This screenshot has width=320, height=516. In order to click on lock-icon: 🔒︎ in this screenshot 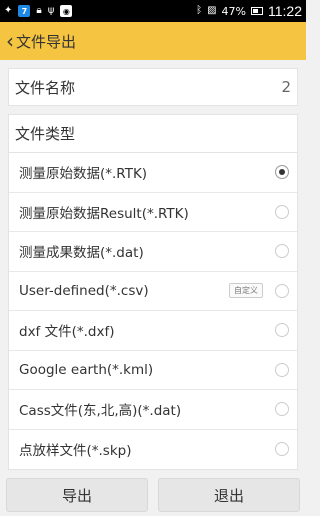, I will do `click(39, 10)`.